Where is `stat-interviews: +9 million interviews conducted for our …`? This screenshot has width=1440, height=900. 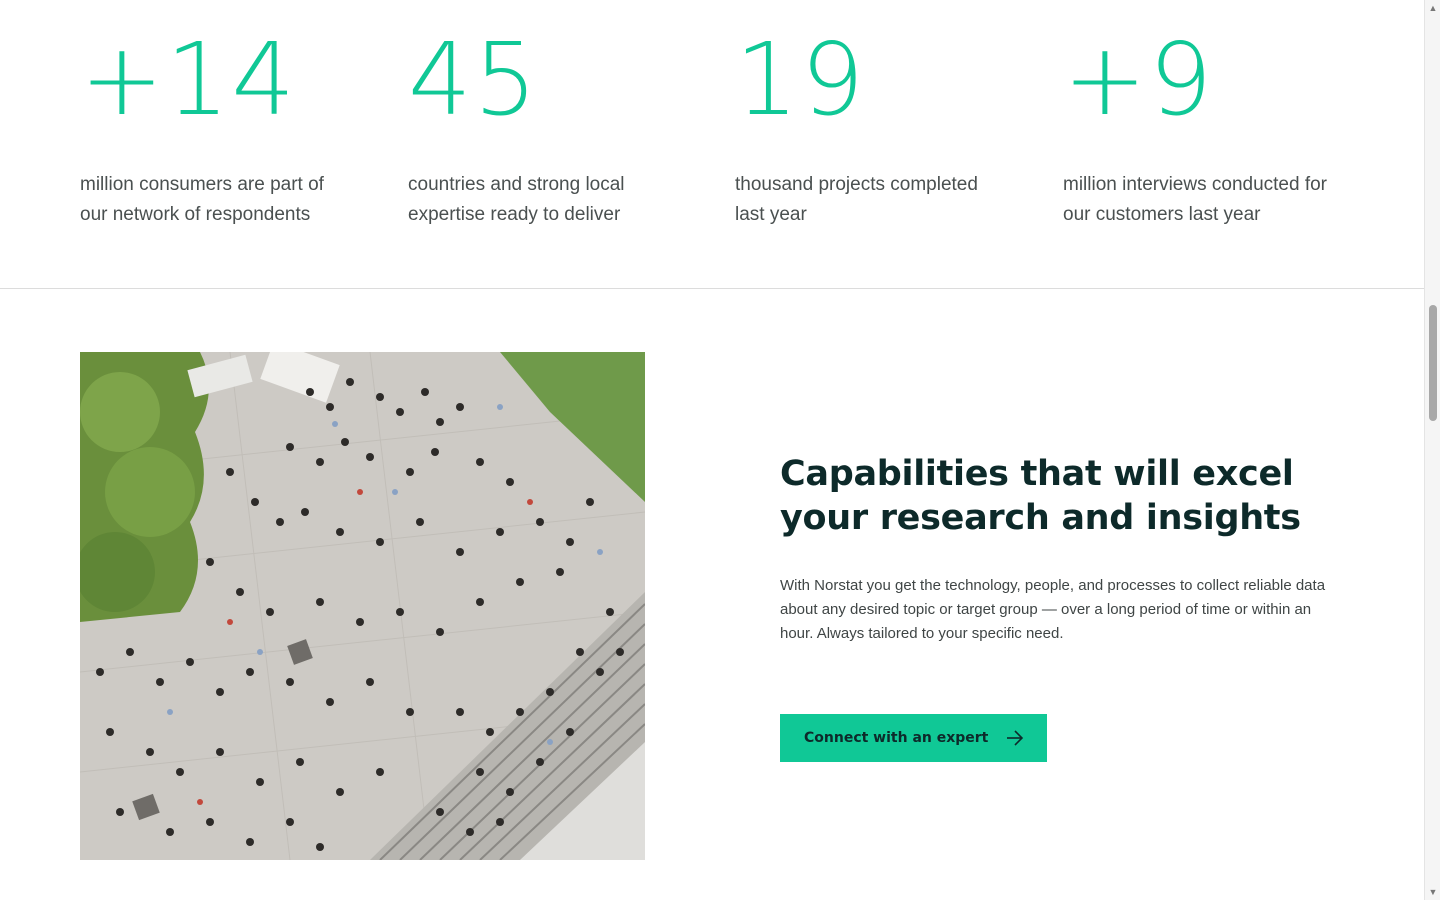
stat-interviews: +9 million interviews conducted for our … is located at coordinates (1213, 130).